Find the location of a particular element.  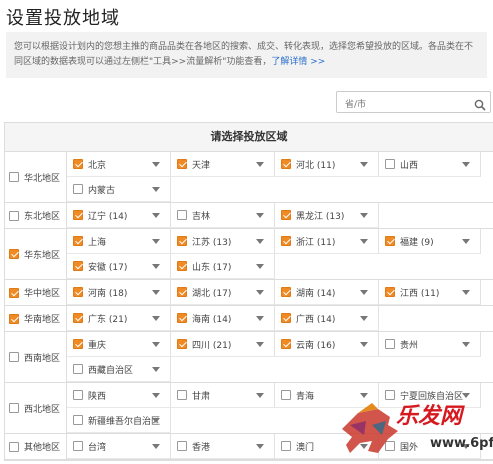

region-select: 西南地区 is located at coordinates (36, 357).